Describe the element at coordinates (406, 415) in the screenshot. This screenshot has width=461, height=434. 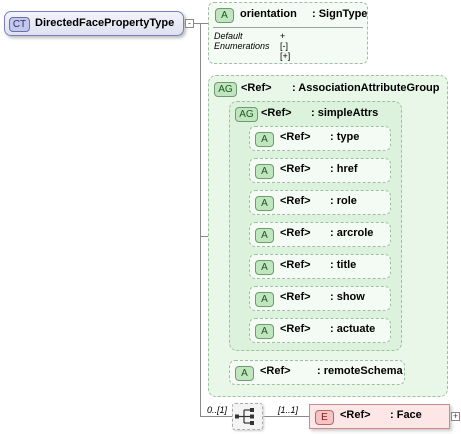
I see `element-name: : Face` at that location.